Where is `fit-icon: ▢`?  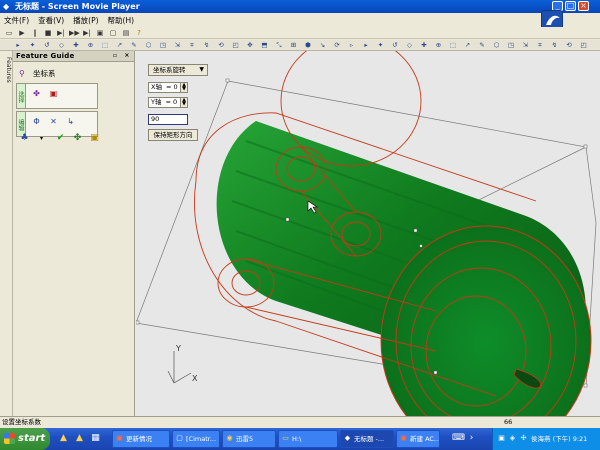
fit-icon: ▢ is located at coordinates (113, 33).